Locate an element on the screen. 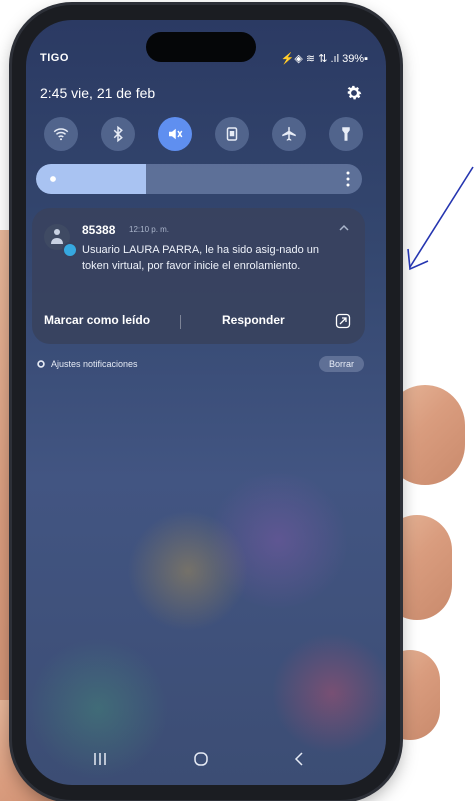  back-icon is located at coordinates (298, 759).